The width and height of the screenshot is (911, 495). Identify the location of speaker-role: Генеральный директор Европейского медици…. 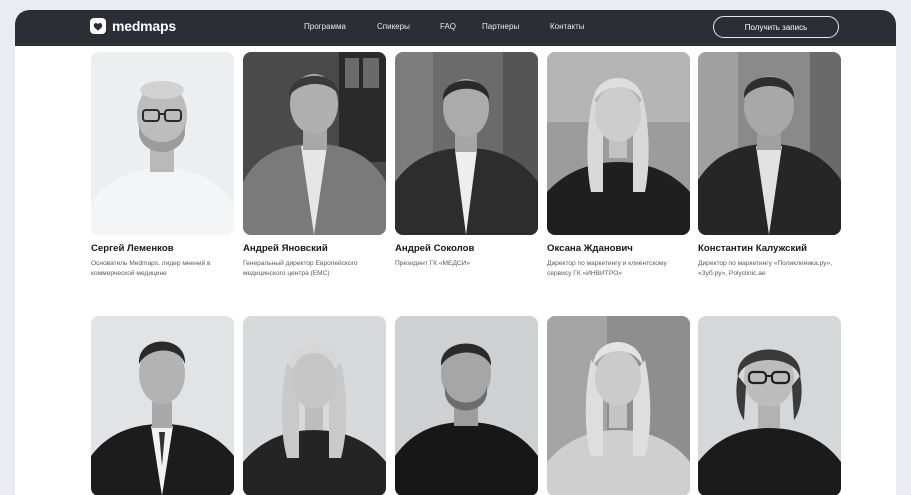
(300, 268).